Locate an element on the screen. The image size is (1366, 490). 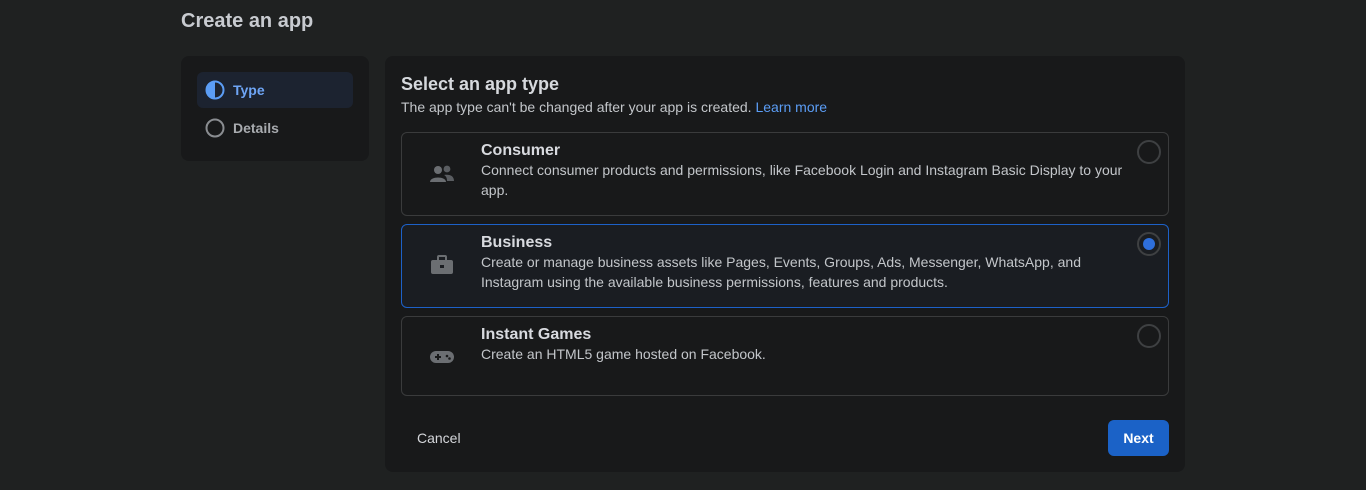
learn-more-link: Learn more is located at coordinates (791, 107).